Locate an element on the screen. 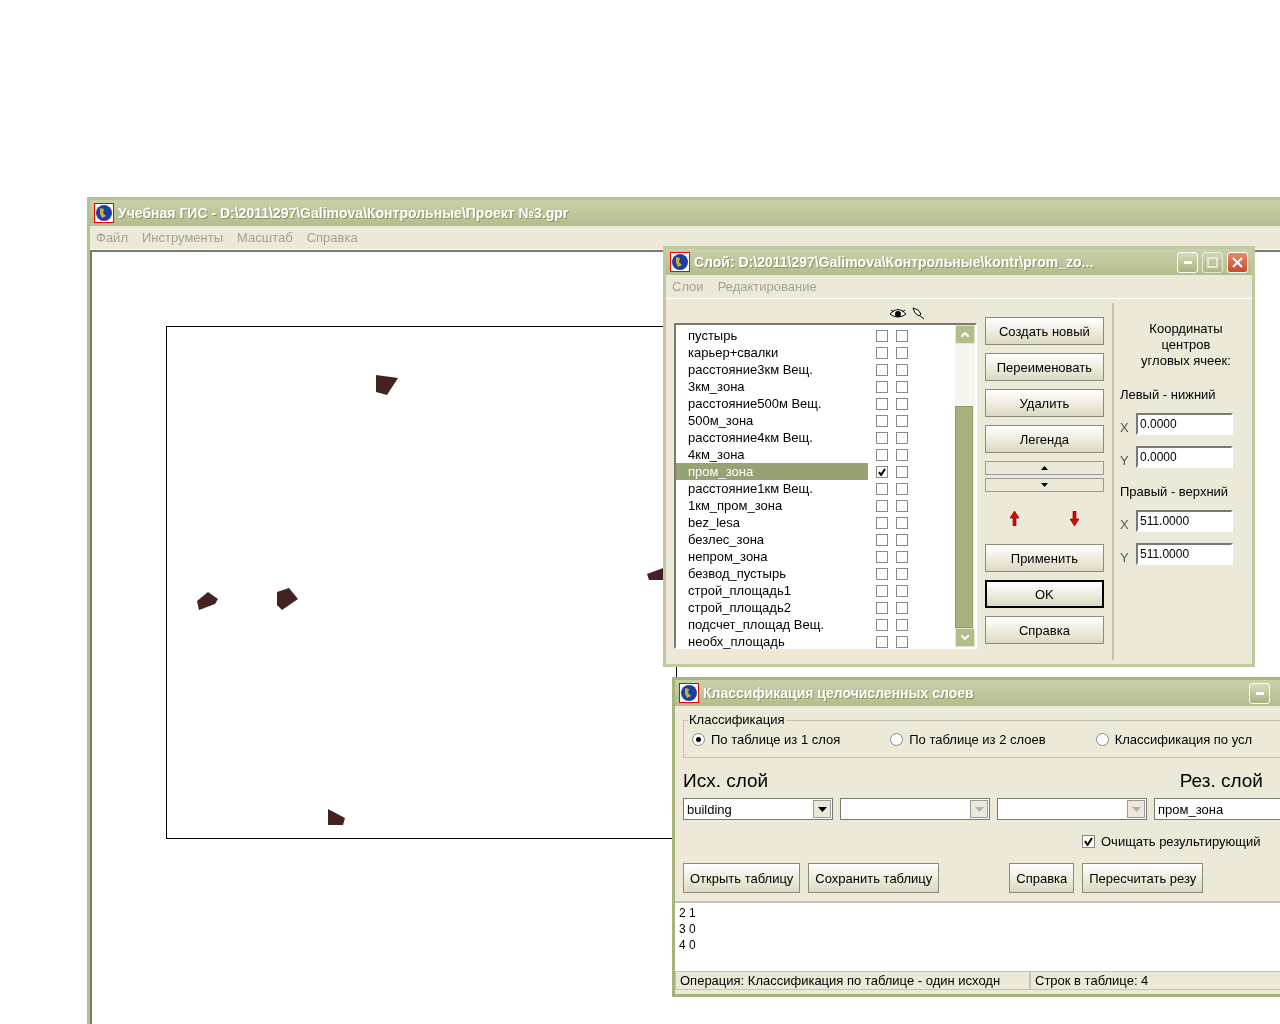 The image size is (1280, 1024). dialog-button: Переименовать is located at coordinates (1044, 367).